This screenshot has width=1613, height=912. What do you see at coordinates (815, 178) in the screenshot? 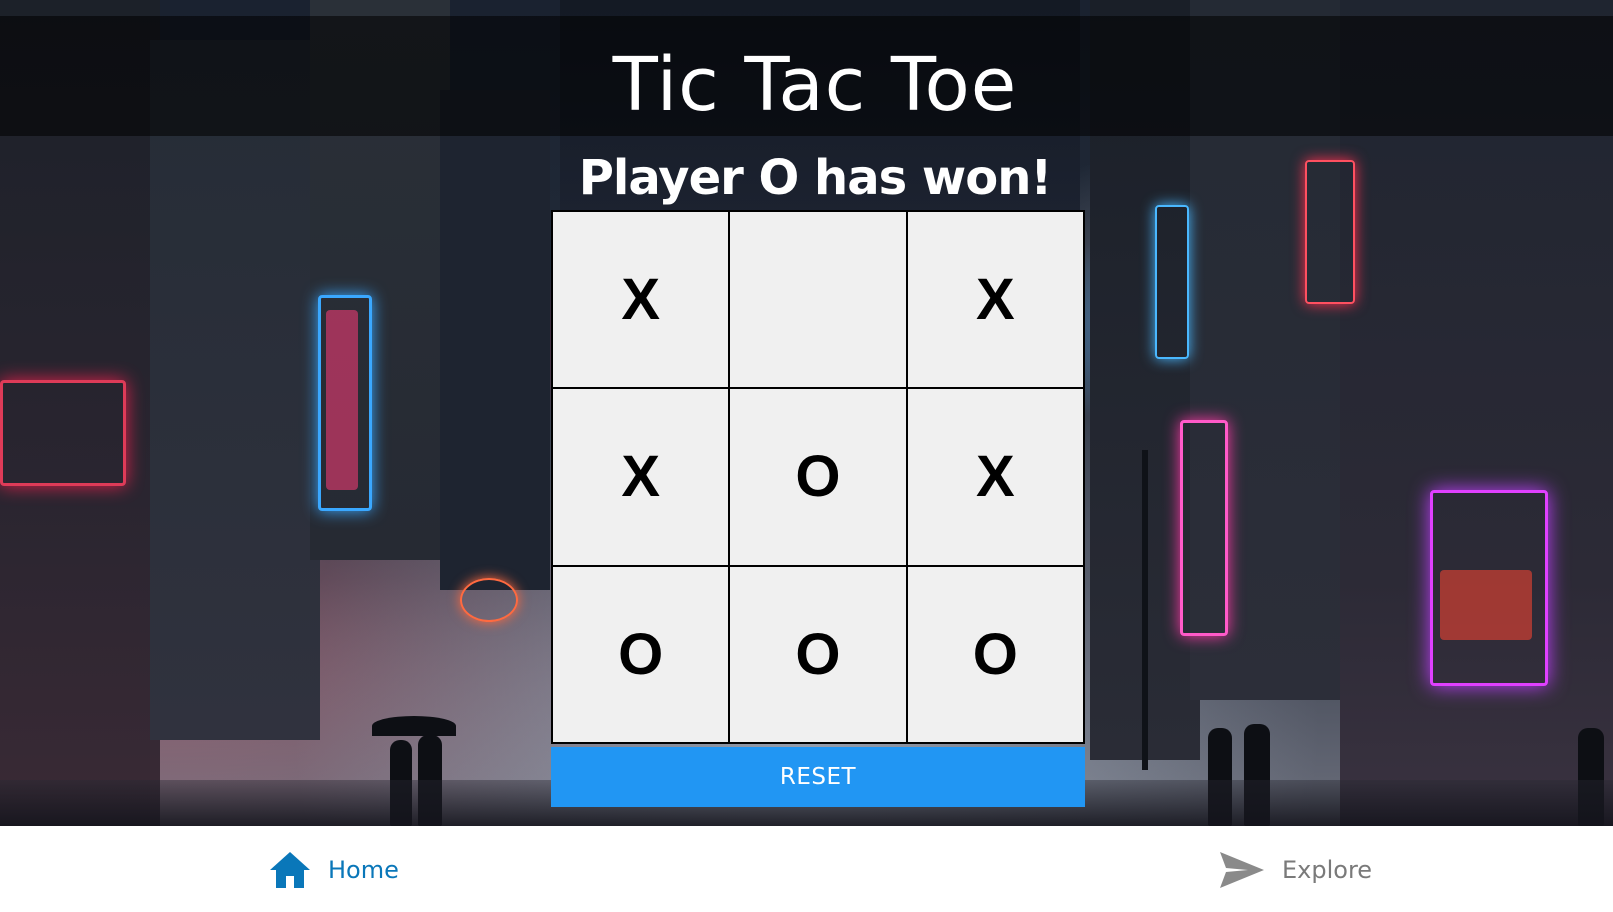
I see `game-status: Player O has won!` at bounding box center [815, 178].